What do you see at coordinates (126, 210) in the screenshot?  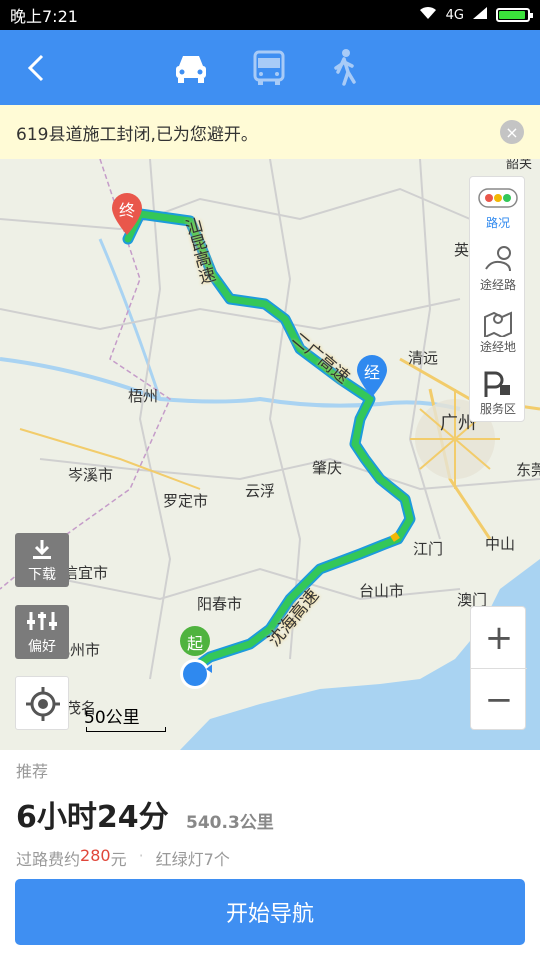 I see `end-marker-label: 终` at bounding box center [126, 210].